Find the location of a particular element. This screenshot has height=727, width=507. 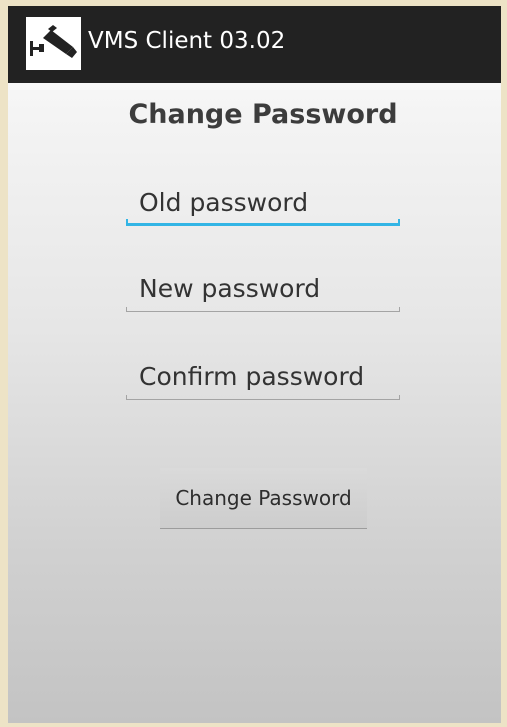

app-title: VMS Client 03.02 is located at coordinates (187, 41).